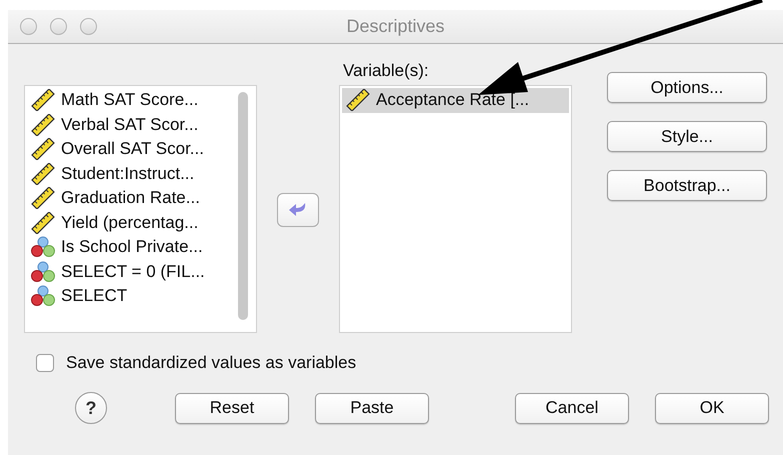 Image resolution: width=783 pixels, height=455 pixels. Describe the element at coordinates (140, 296) in the screenshot. I see `variable-item: SELECT` at that location.